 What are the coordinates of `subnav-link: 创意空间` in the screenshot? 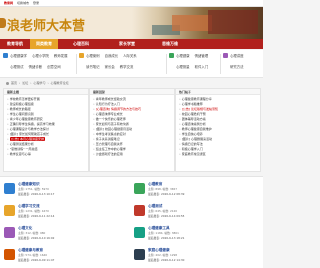 It's located at (54, 66).